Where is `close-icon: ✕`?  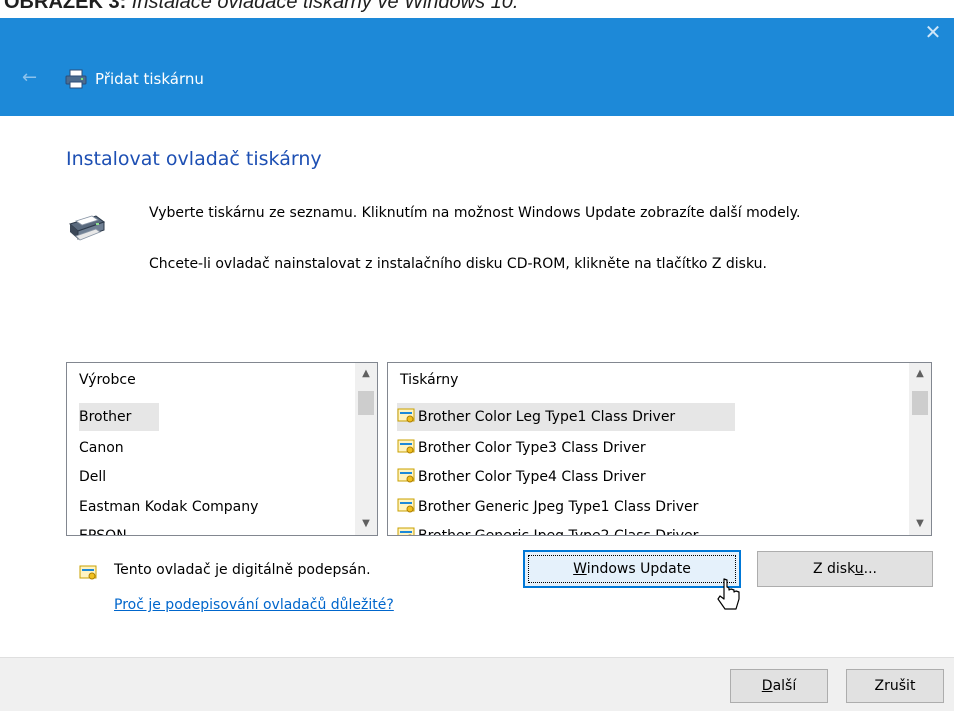 close-icon: ✕ is located at coordinates (933, 33).